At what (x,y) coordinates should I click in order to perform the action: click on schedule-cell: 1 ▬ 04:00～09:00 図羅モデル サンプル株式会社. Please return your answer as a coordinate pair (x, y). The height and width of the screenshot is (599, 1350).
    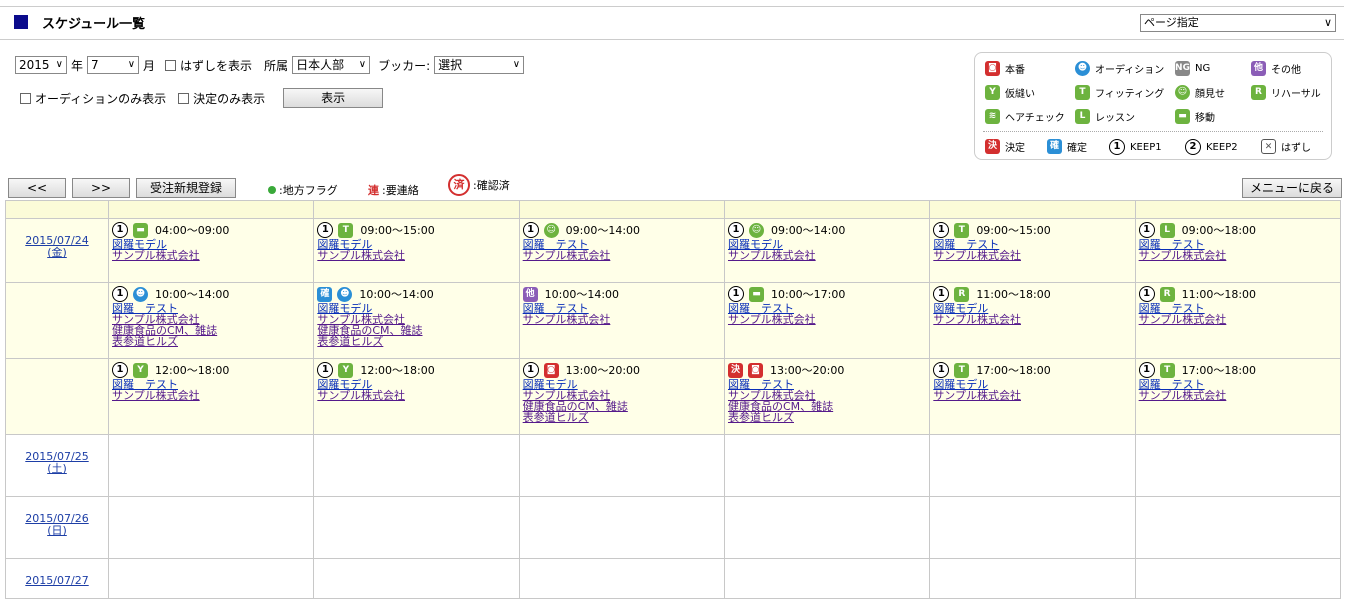
    Looking at the image, I should click on (211, 250).